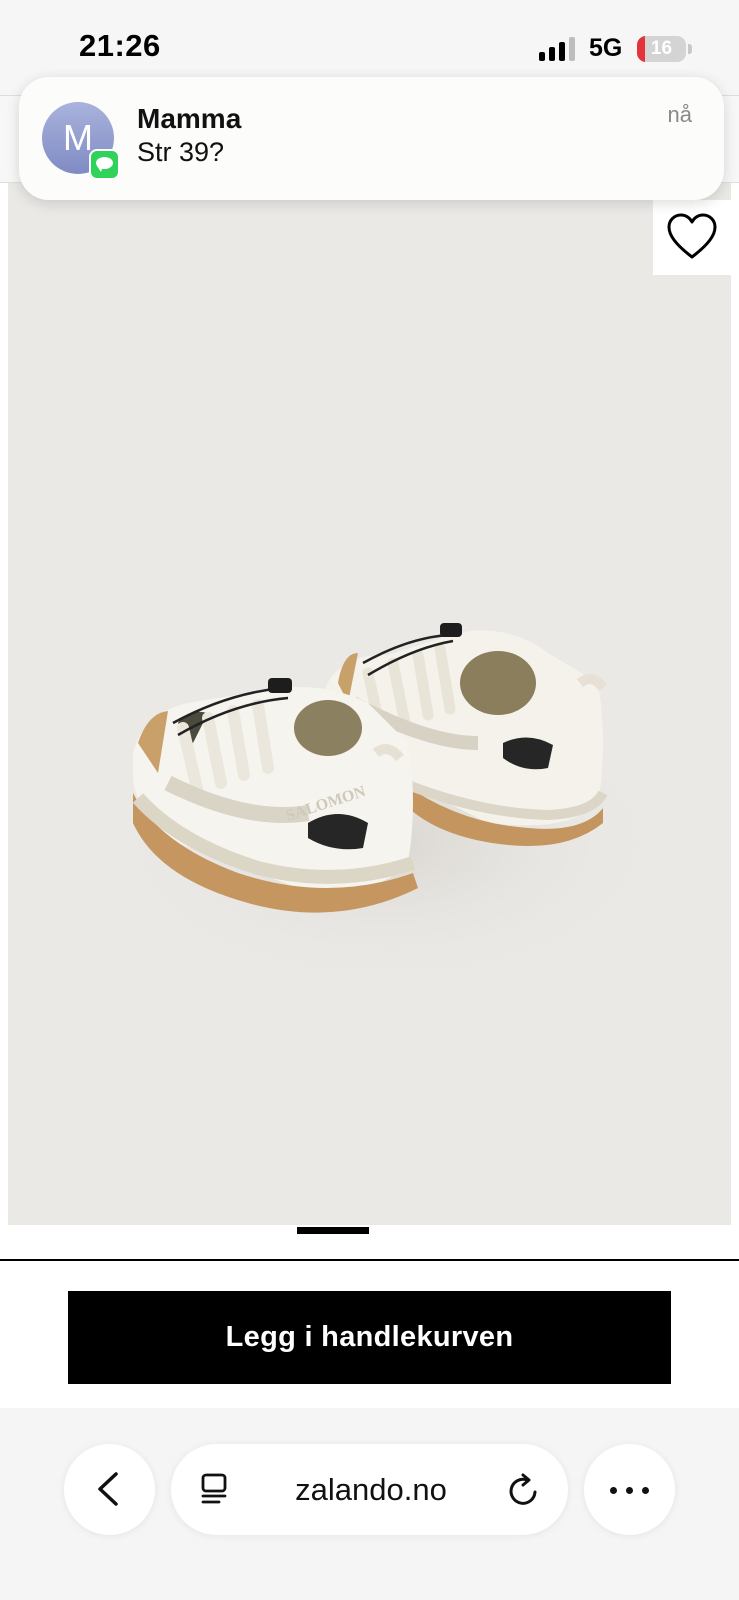  I want to click on network-type: 5G, so click(606, 48).